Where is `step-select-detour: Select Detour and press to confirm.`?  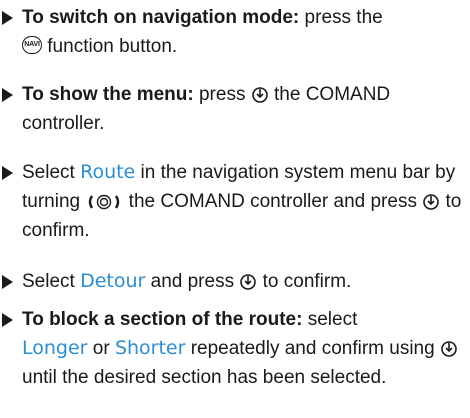 step-select-detour: Select Detour and press to confirm. is located at coordinates (235, 281).